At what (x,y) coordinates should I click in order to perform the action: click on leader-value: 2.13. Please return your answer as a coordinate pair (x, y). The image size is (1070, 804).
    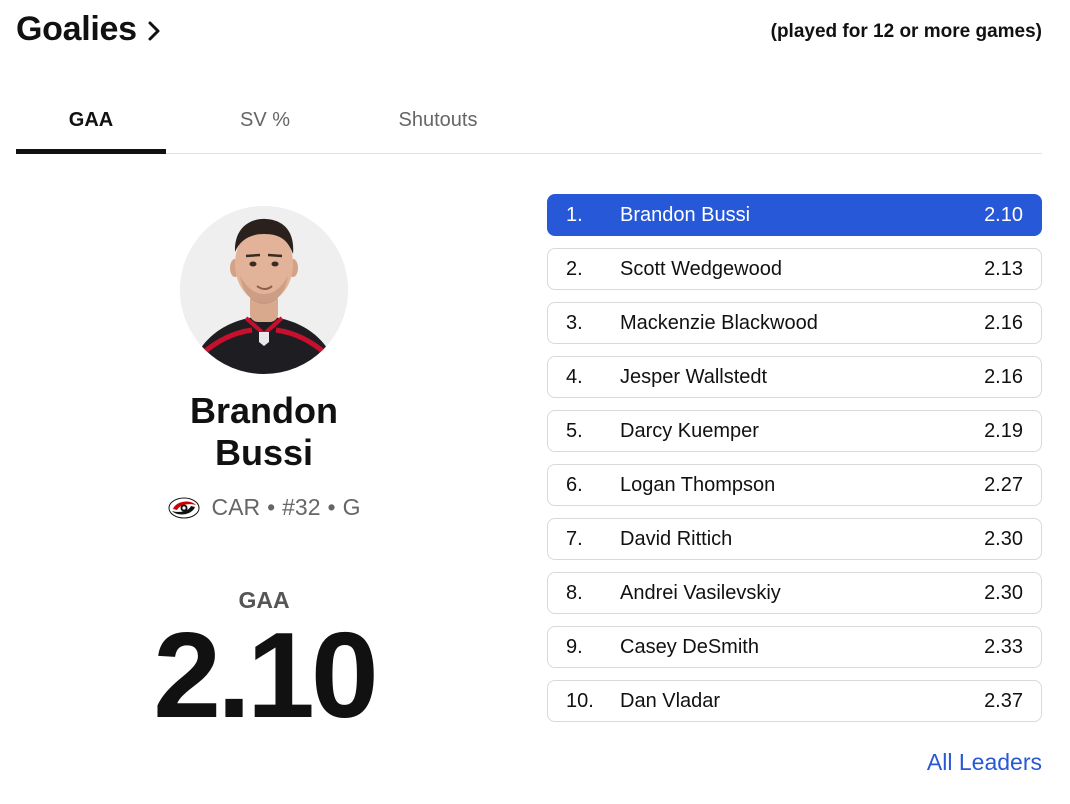
    Looking at the image, I should click on (1003, 268).